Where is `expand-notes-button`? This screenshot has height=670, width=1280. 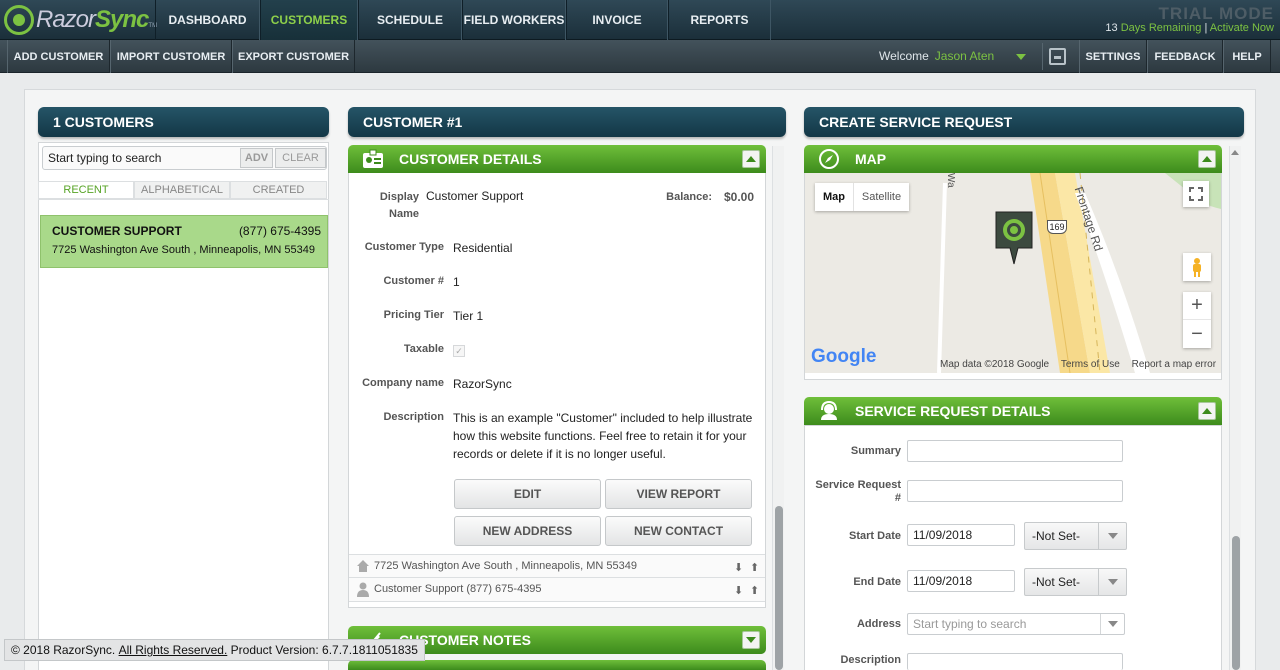
expand-notes-button is located at coordinates (751, 640).